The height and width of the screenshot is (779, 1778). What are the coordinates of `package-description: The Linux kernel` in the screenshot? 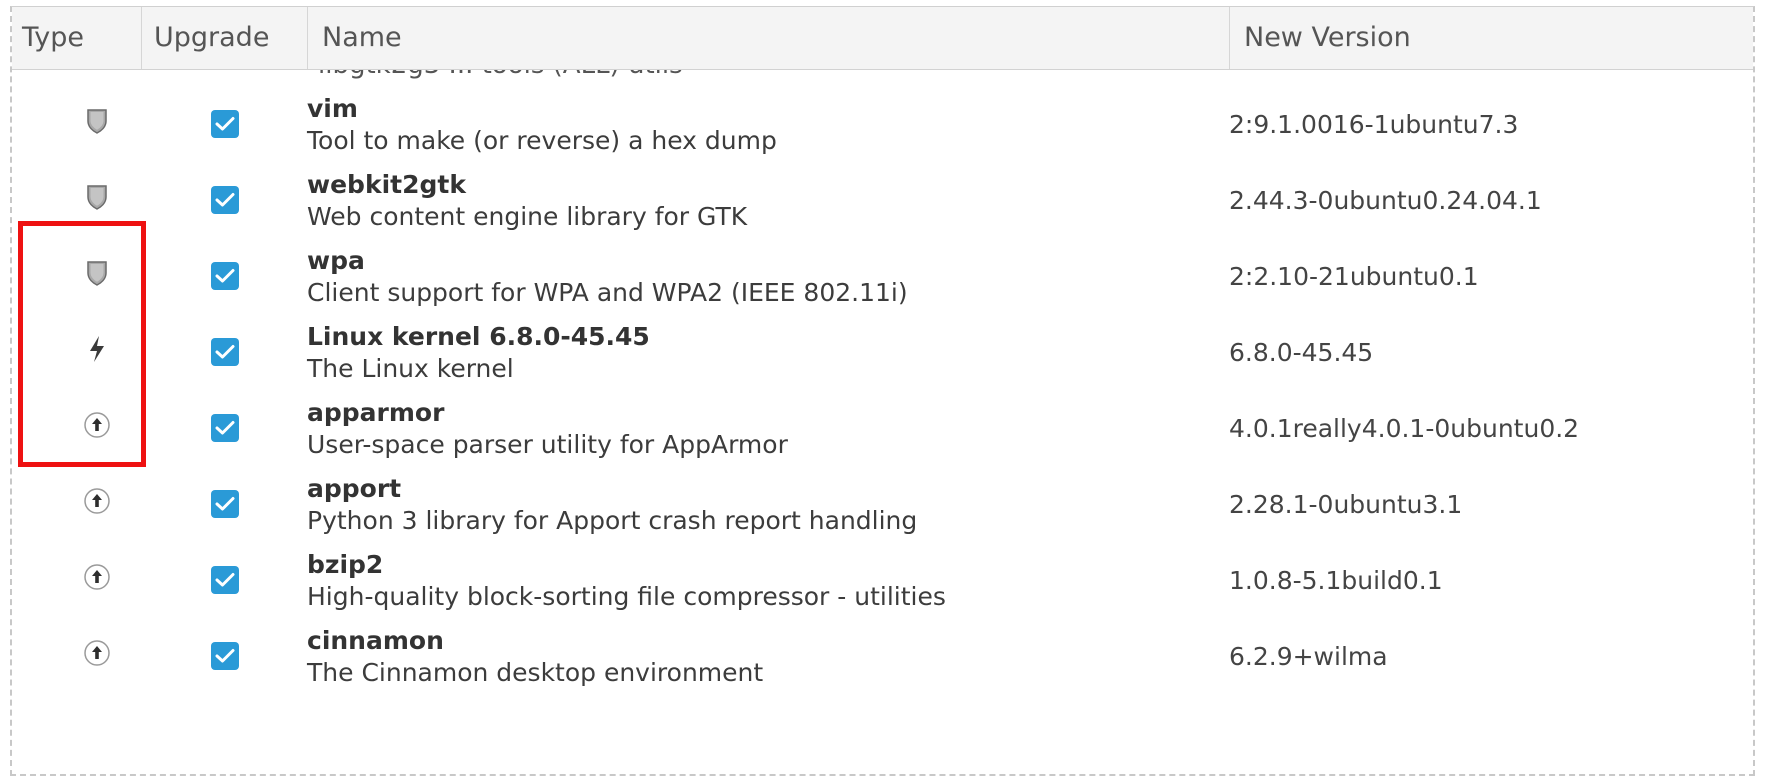 It's located at (410, 368).